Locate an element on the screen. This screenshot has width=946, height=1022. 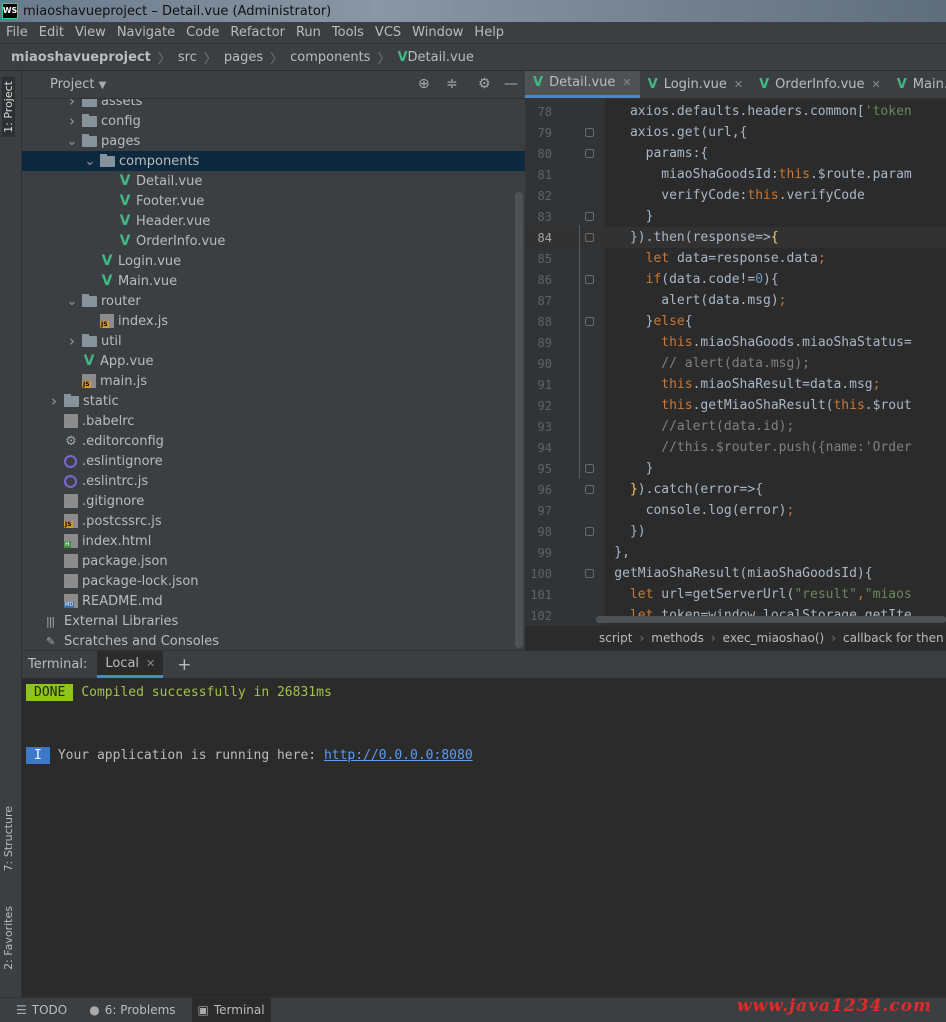
editor-crumb-item: exec_miaoshao() is located at coordinates (774, 638).